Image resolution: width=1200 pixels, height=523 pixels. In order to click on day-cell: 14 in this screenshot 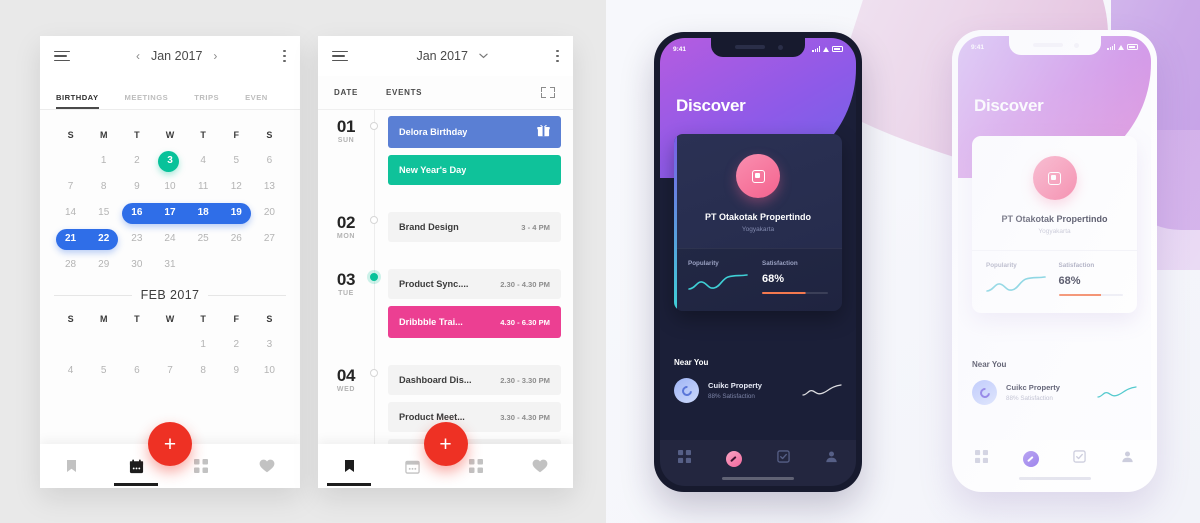, I will do `click(70, 213)`.